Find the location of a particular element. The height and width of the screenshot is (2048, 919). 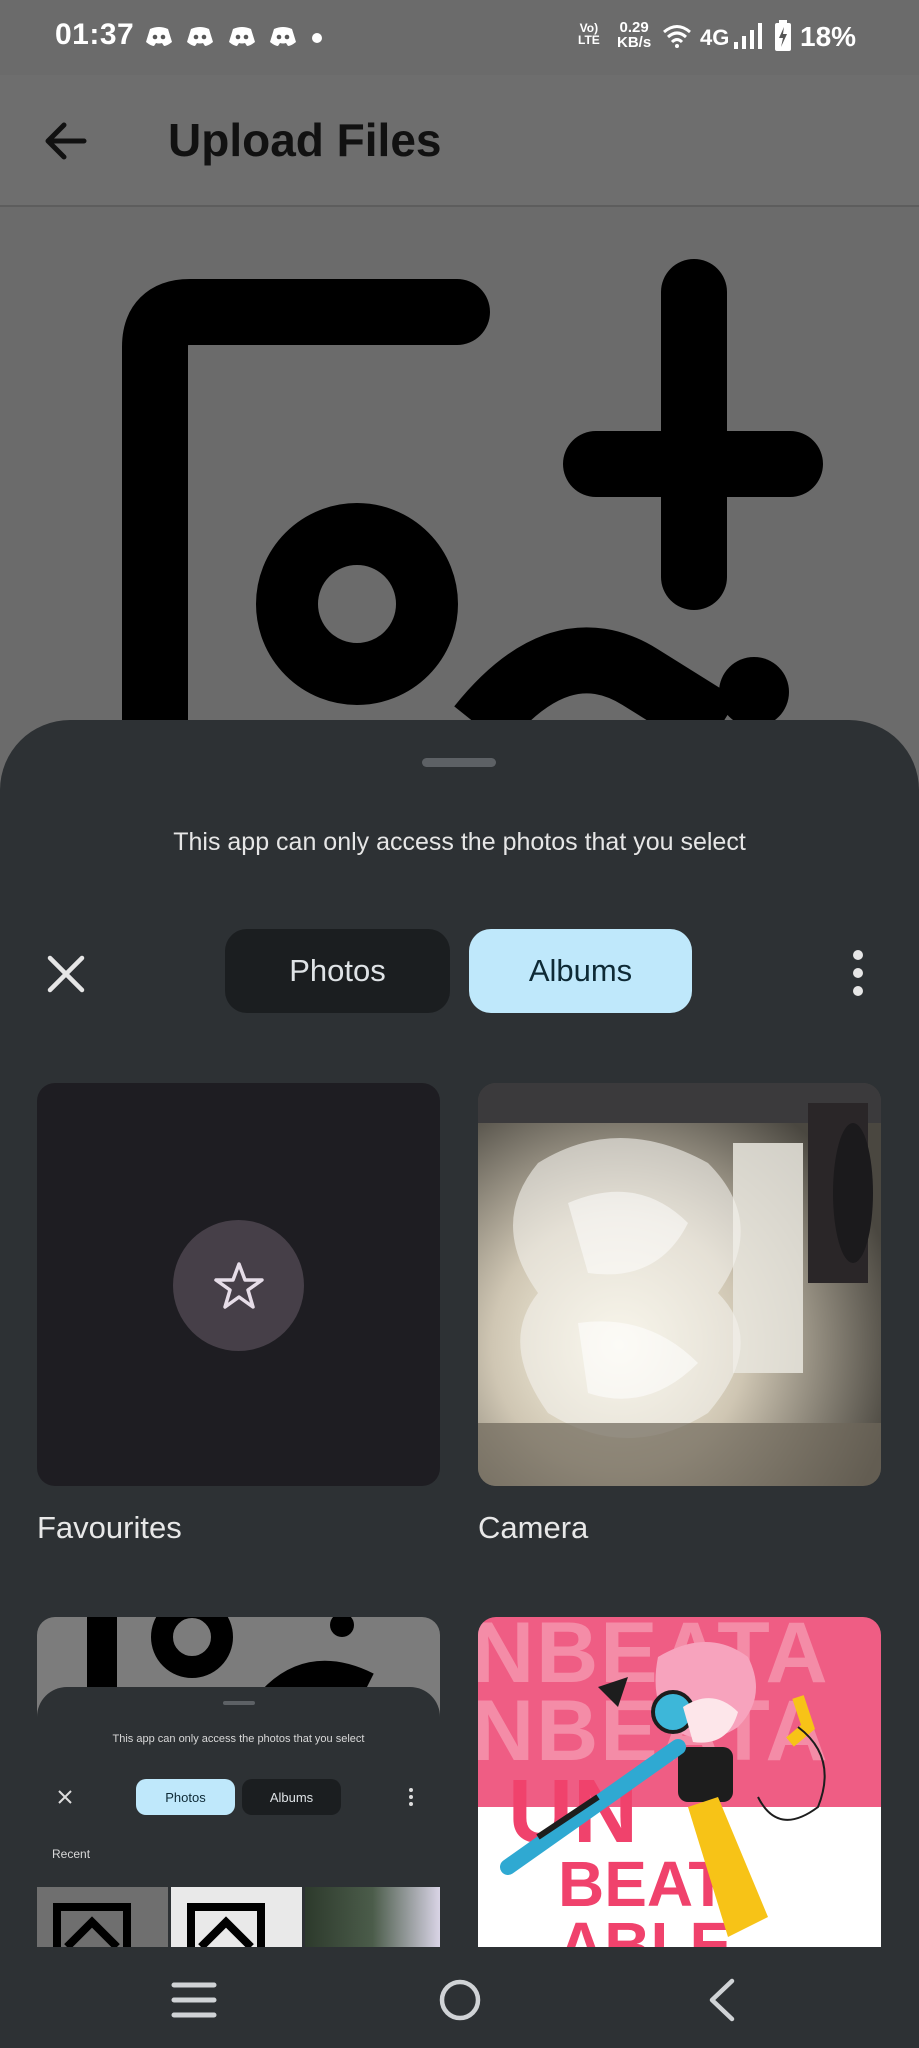

album-camera is located at coordinates (679, 1284).